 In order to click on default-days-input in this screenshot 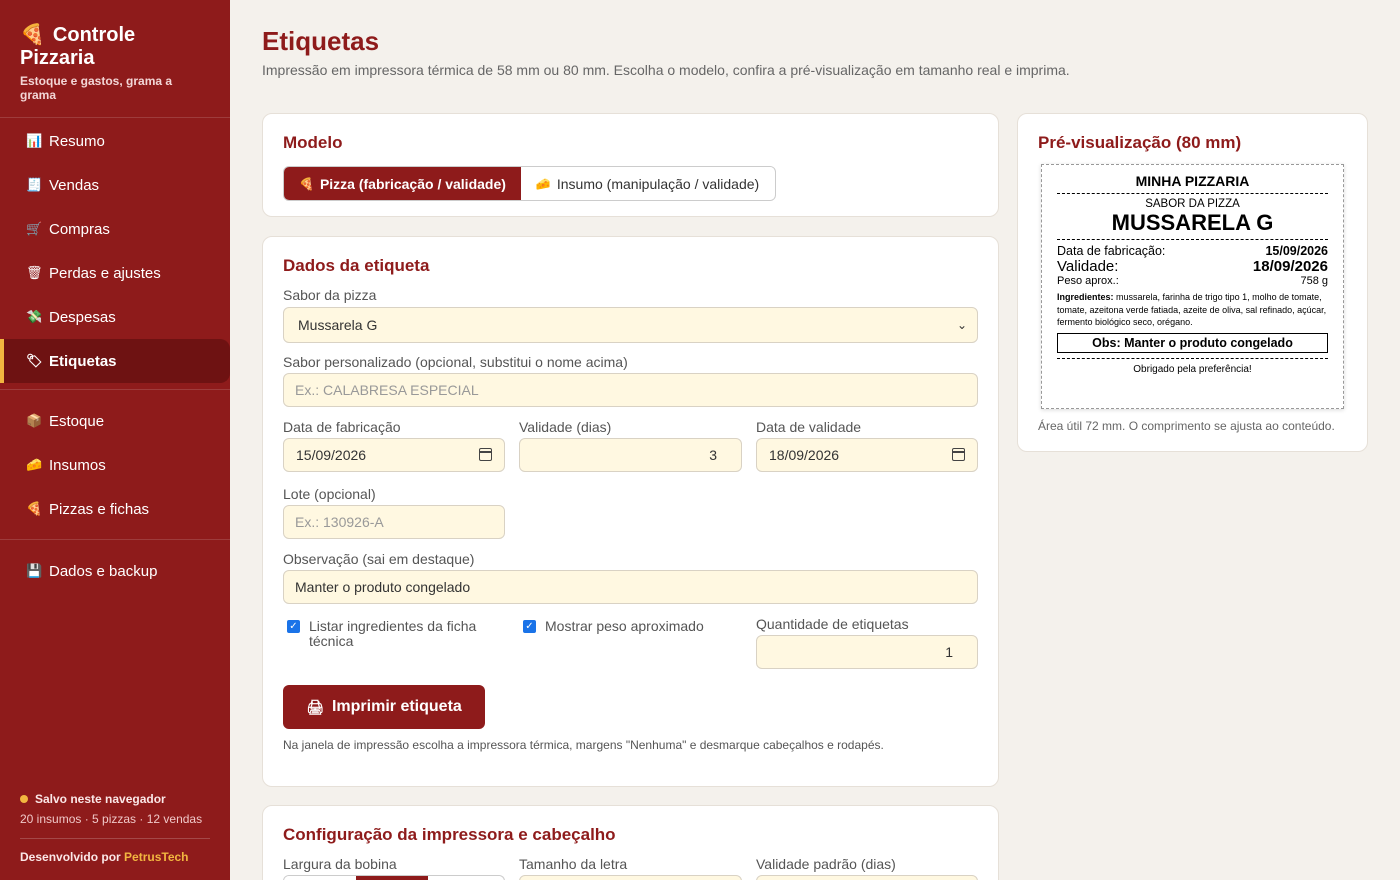, I will do `click(867, 877)`.